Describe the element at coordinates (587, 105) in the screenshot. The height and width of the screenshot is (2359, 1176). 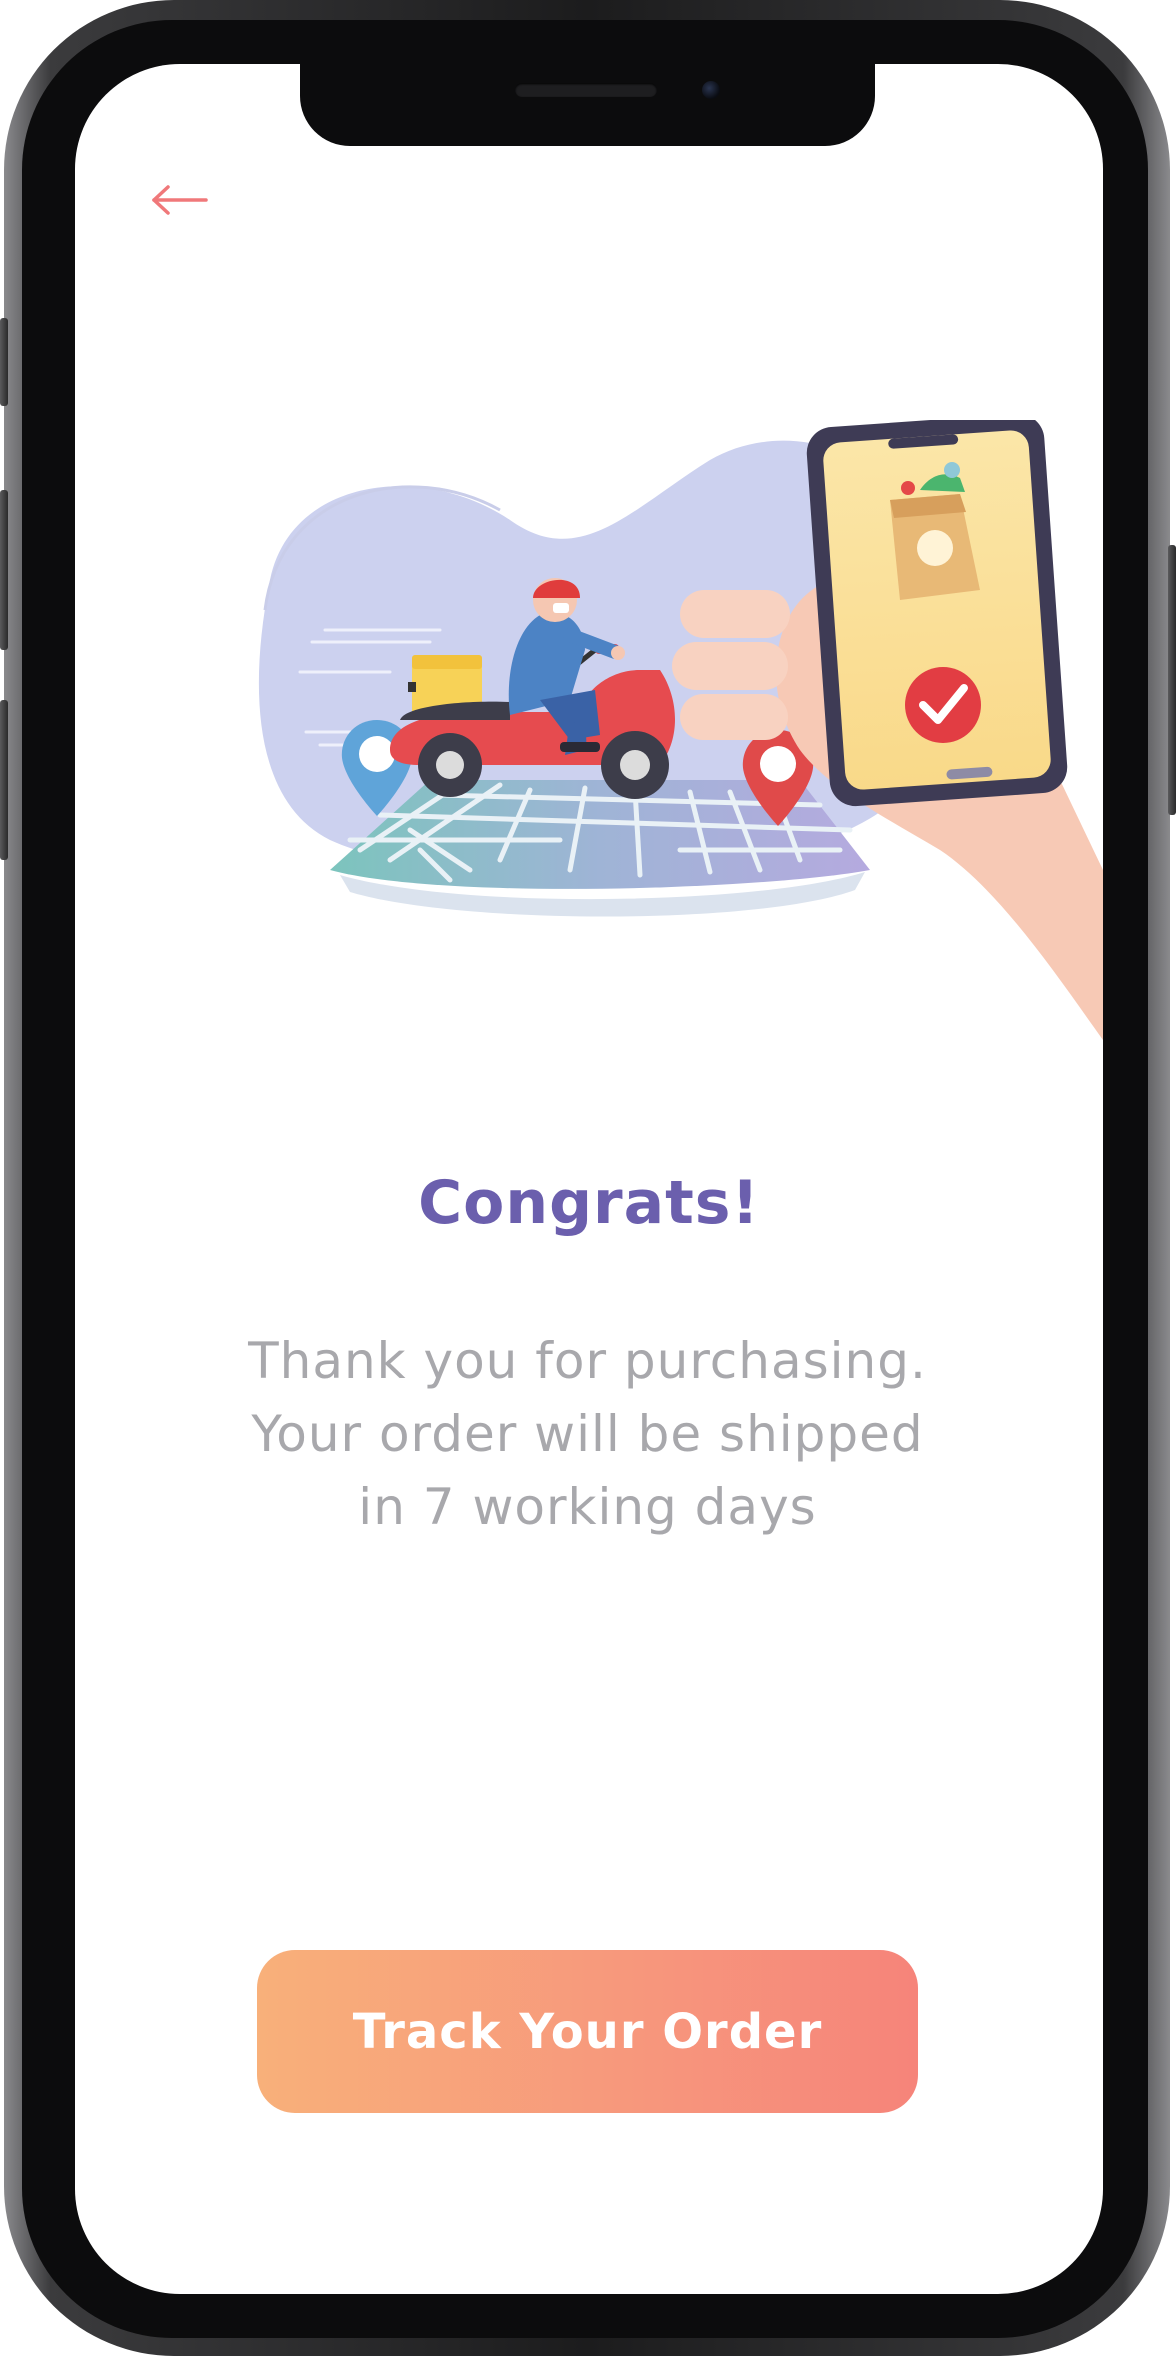
I see `notch` at that location.